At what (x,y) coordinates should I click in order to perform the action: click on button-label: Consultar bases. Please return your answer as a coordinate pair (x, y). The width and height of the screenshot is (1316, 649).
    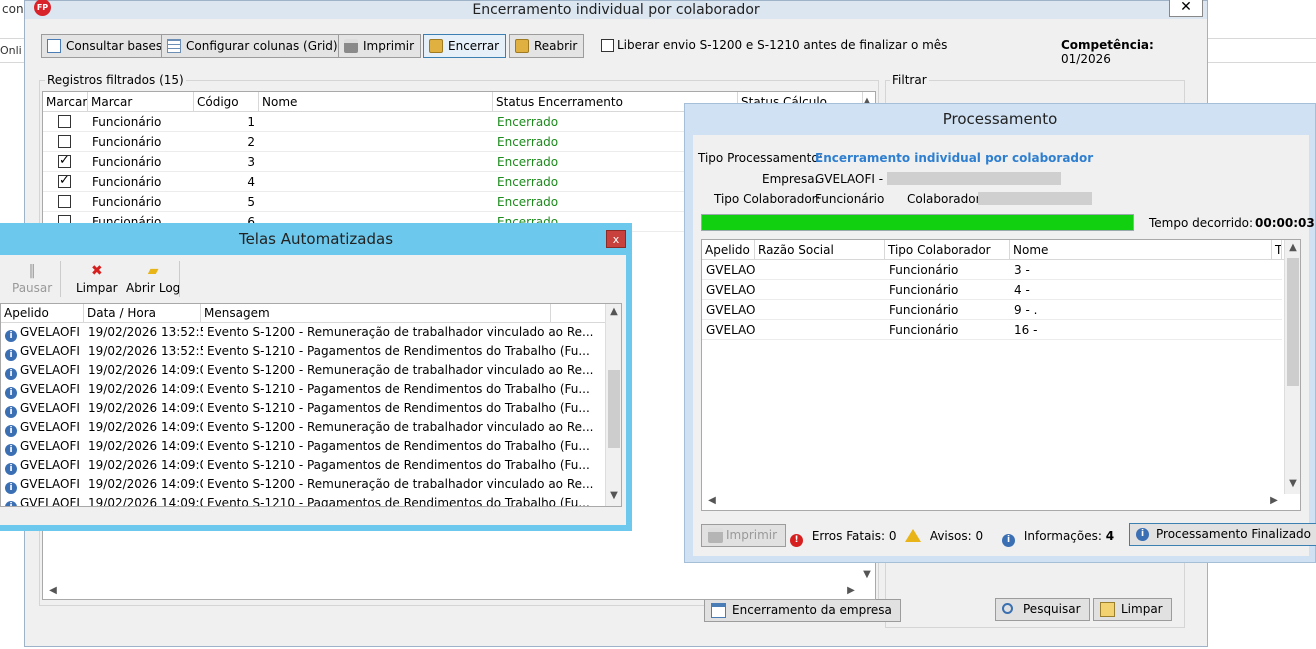
    Looking at the image, I should click on (114, 46).